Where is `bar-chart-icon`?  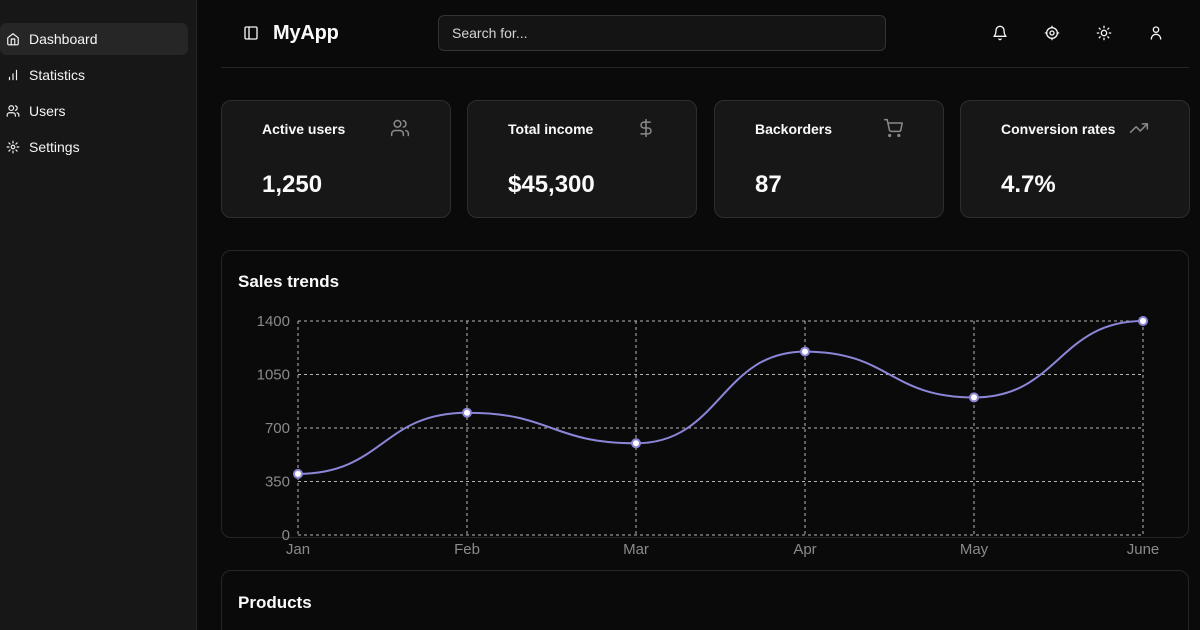 bar-chart-icon is located at coordinates (13, 75).